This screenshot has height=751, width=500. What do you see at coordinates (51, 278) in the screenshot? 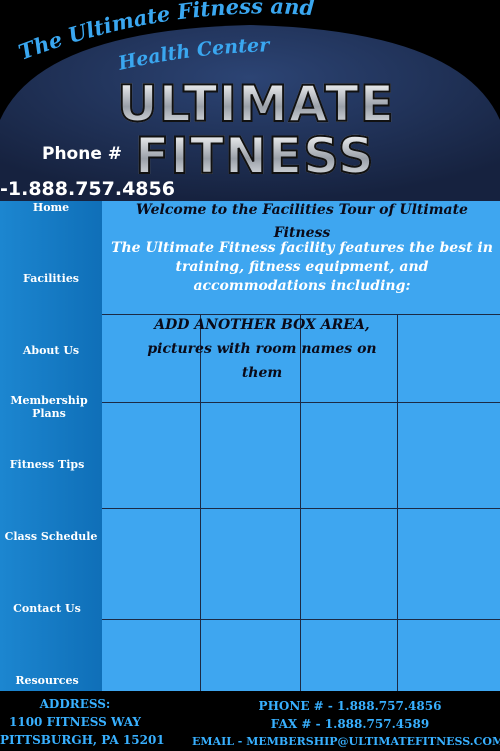
I see `nav-facilities: Facilities` at bounding box center [51, 278].